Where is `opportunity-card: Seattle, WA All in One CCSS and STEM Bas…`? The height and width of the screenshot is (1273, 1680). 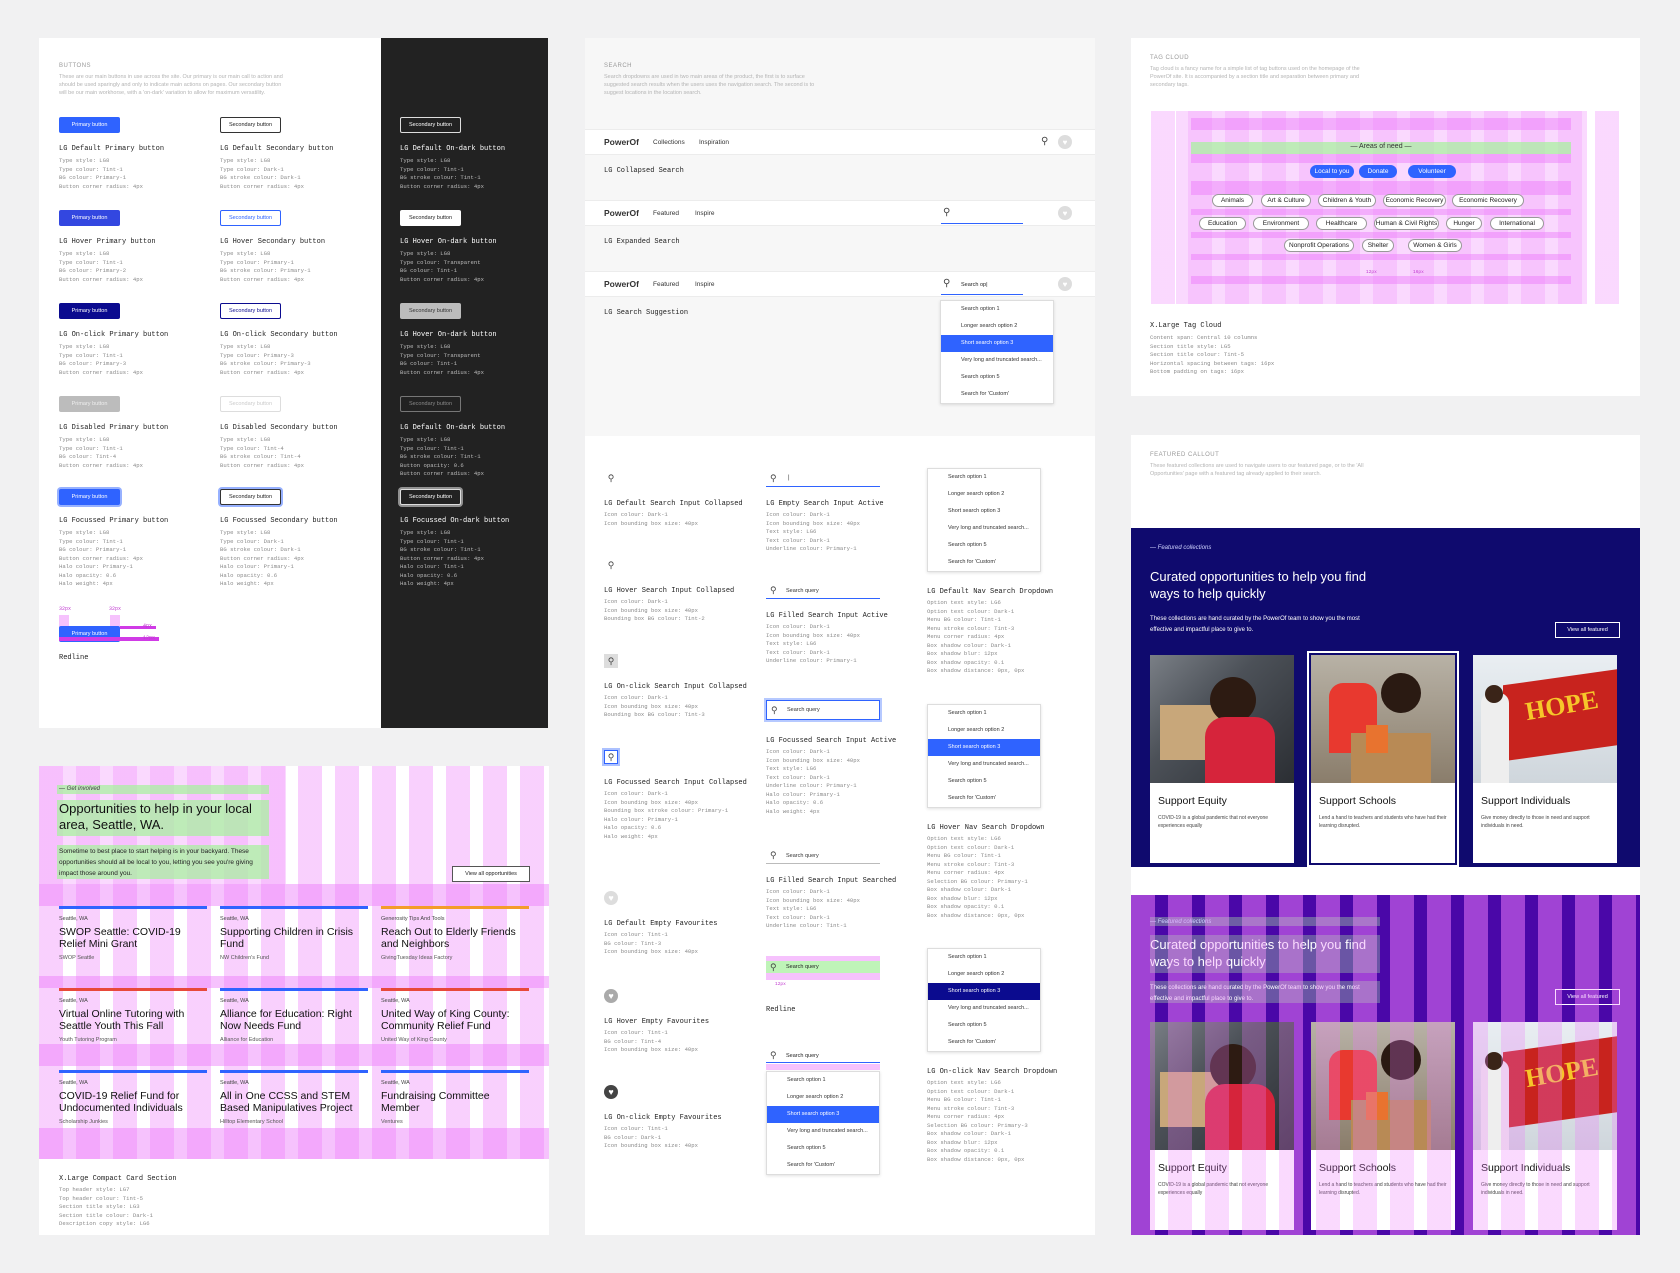 opportunity-card: Seattle, WA All in One CCSS and STEM Bas… is located at coordinates (294, 1097).